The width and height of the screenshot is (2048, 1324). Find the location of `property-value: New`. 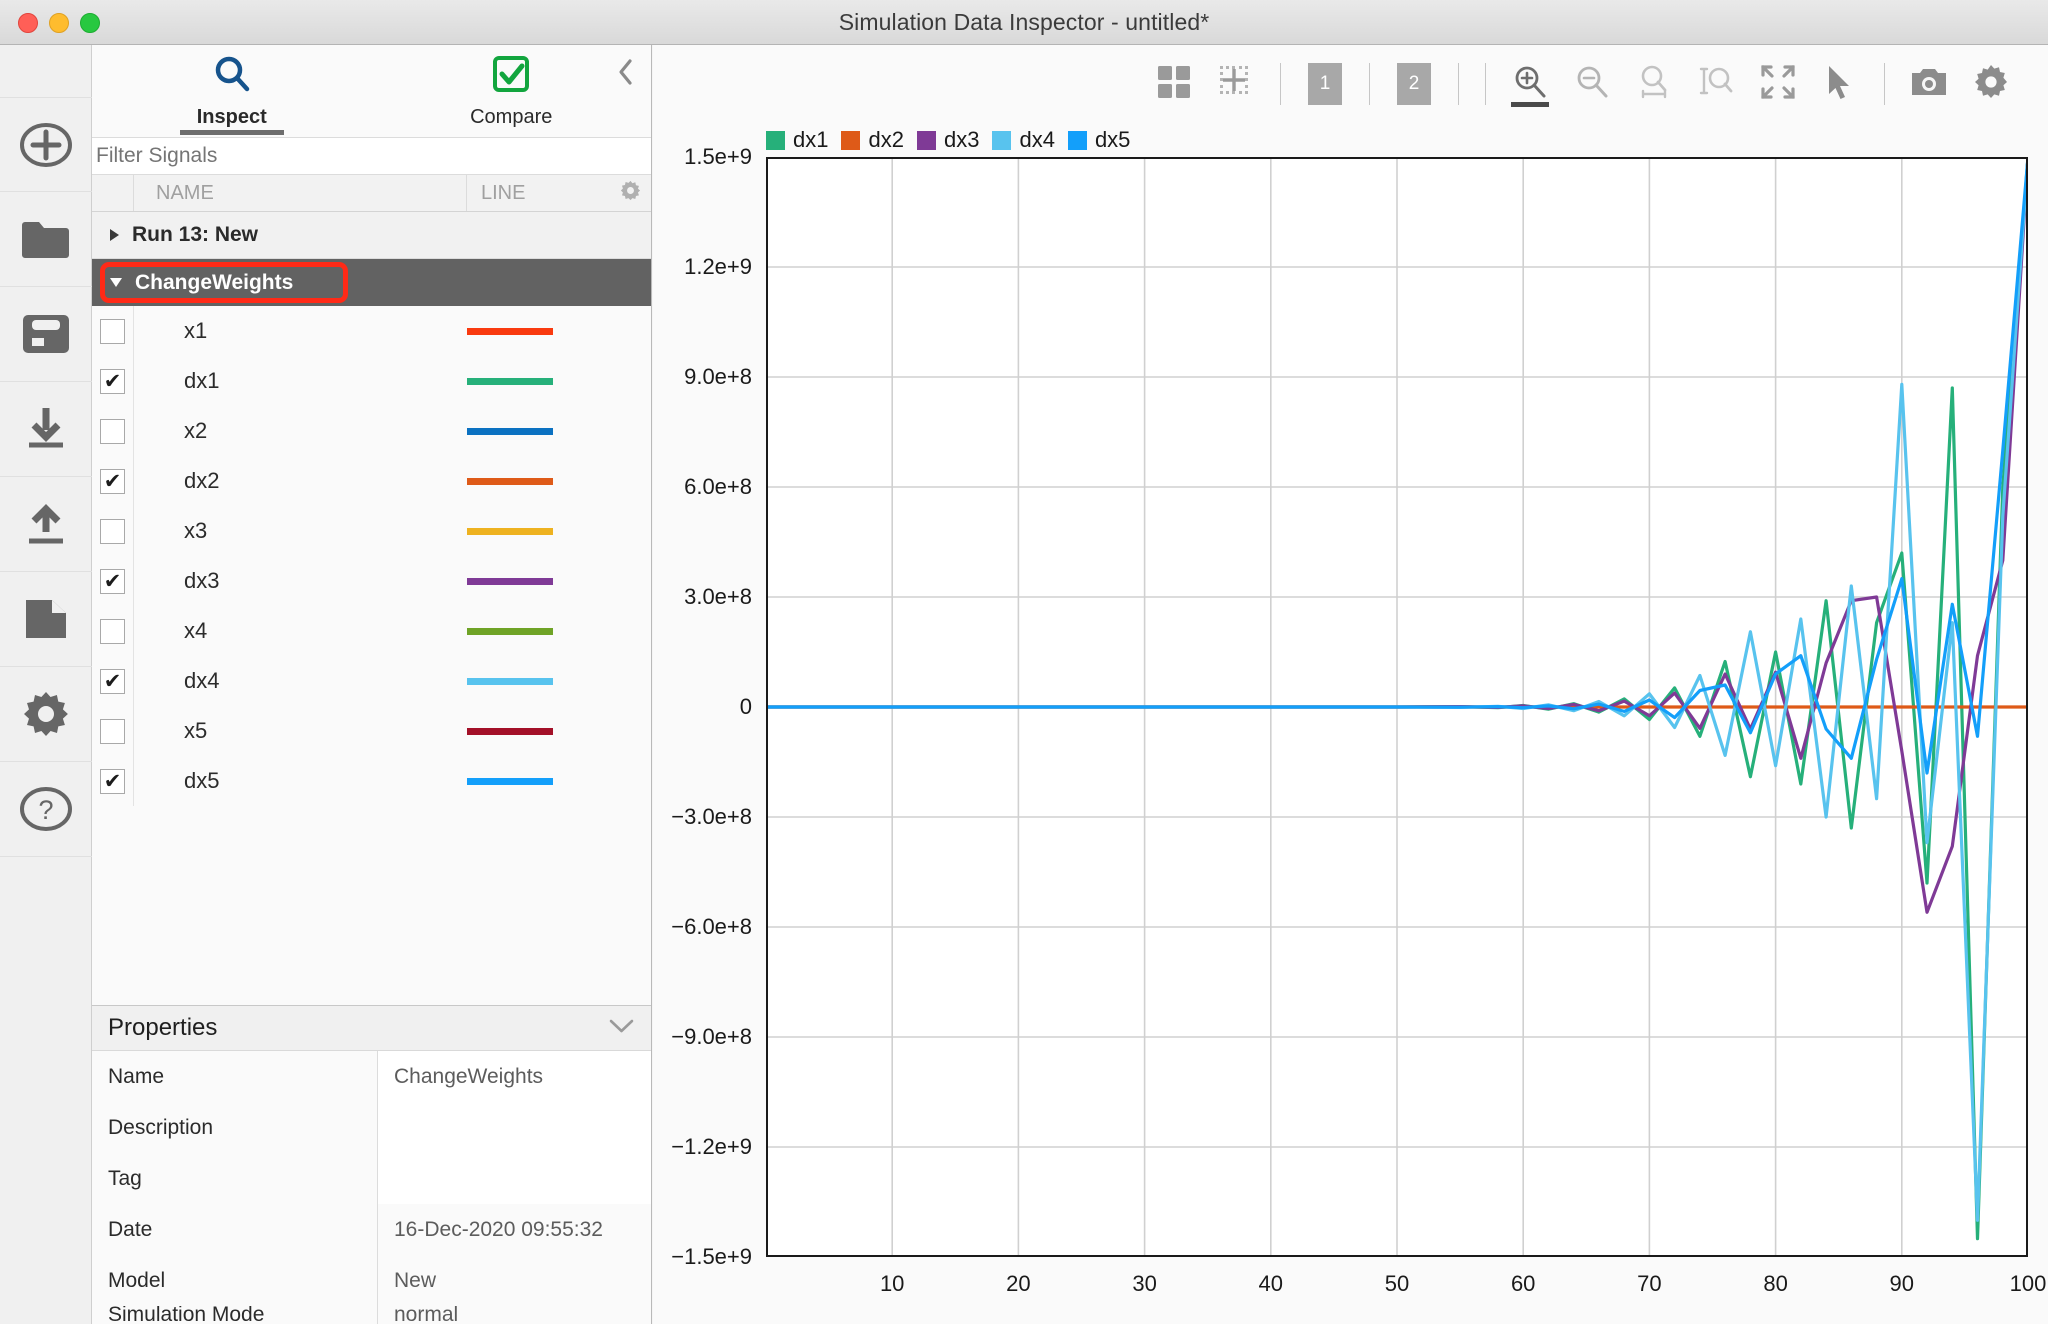

property-value: New is located at coordinates (514, 1280).